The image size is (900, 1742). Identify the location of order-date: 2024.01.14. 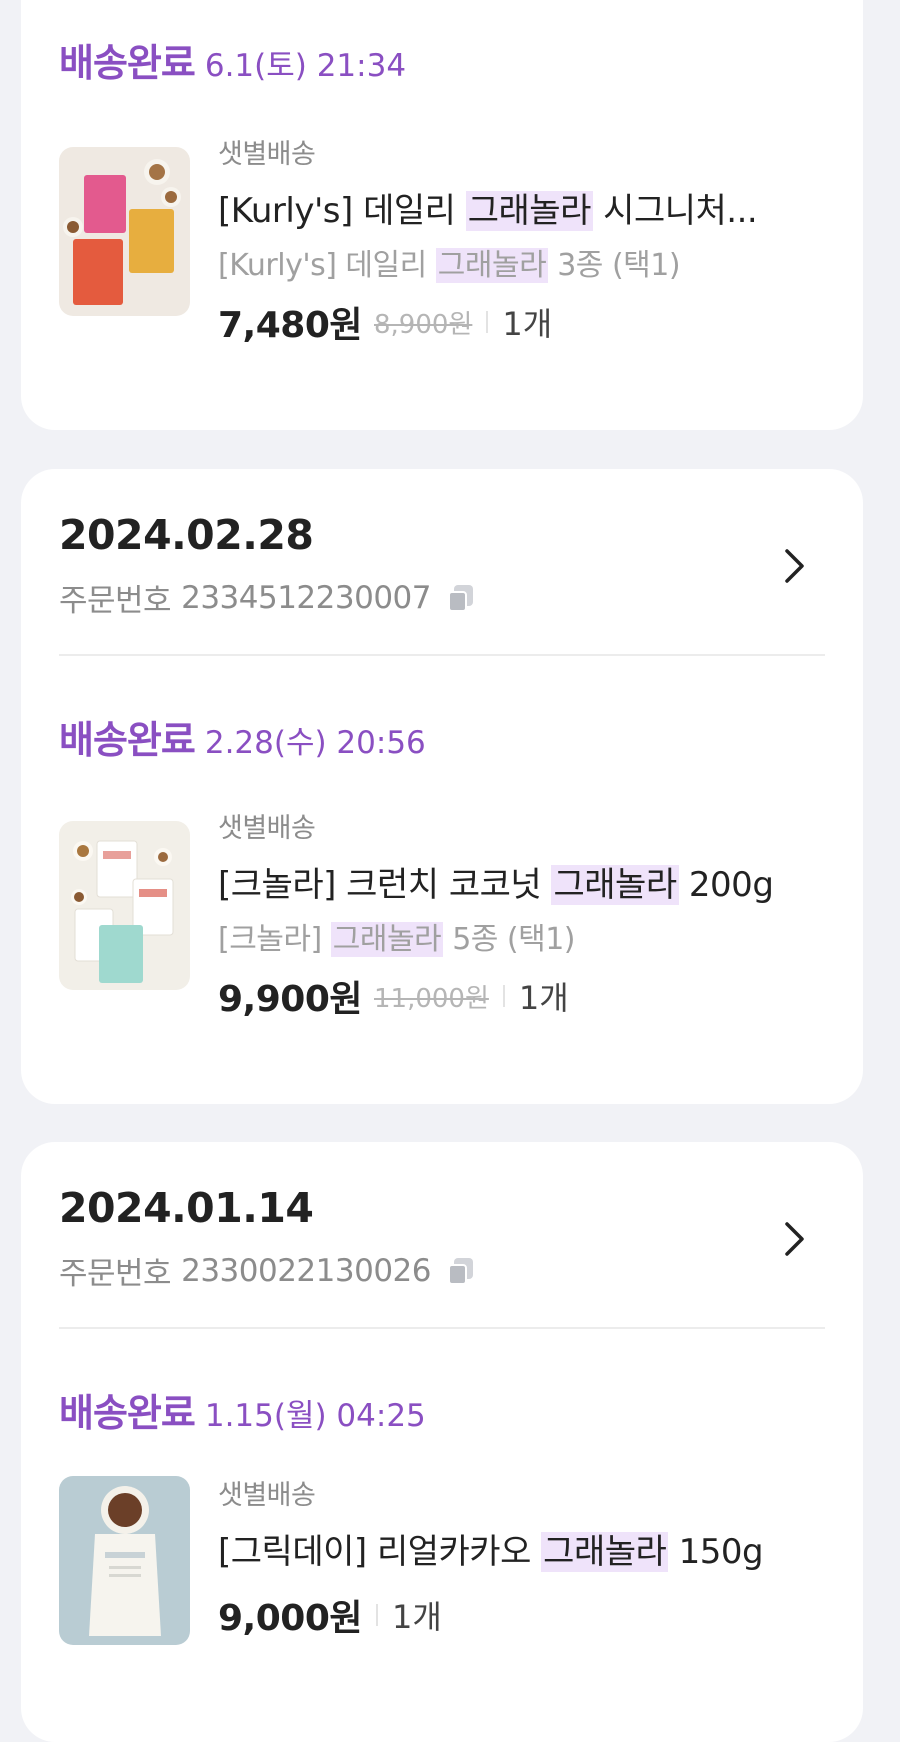
(186, 1208).